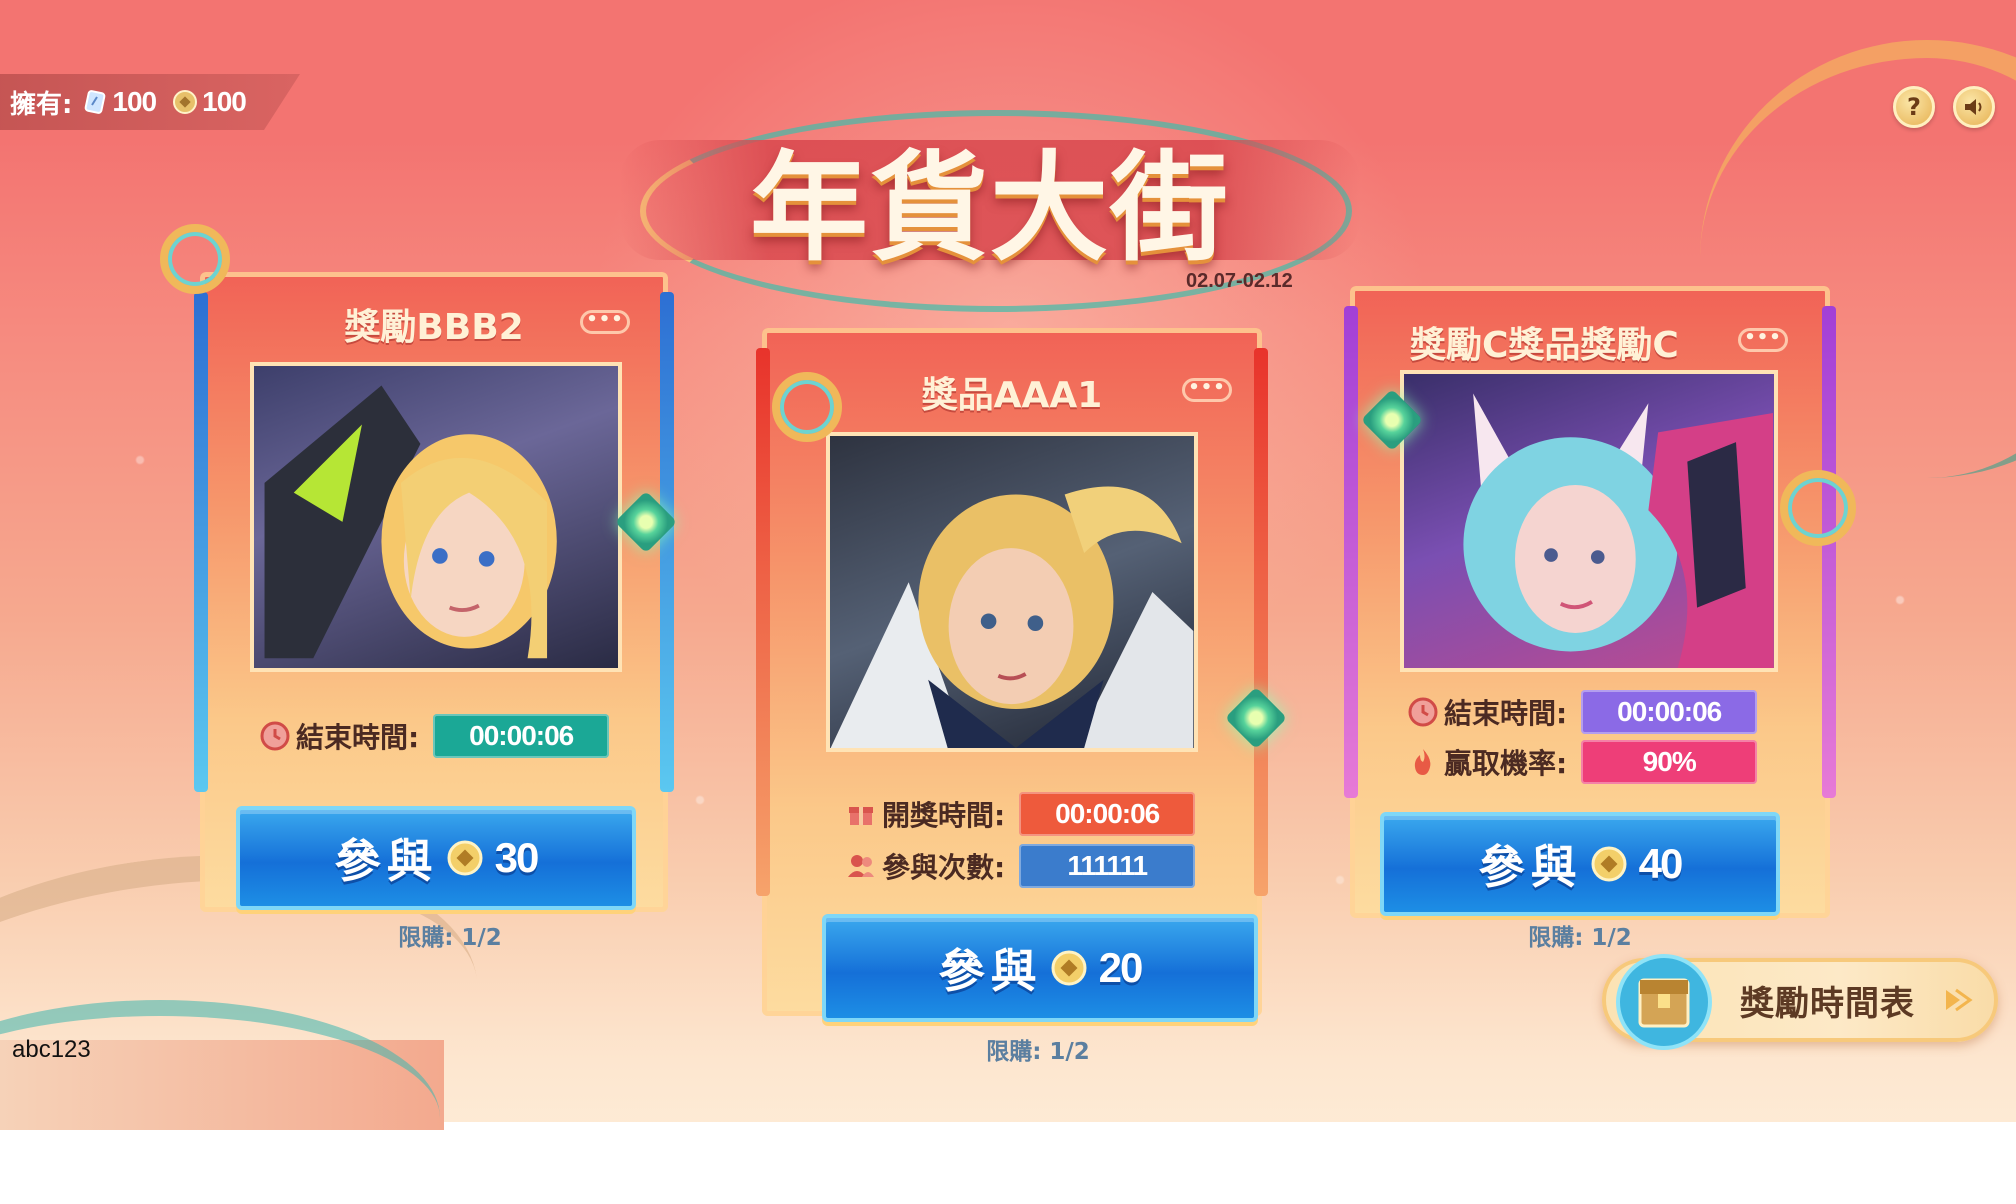  I want to click on join-cost: 40, so click(1661, 863).